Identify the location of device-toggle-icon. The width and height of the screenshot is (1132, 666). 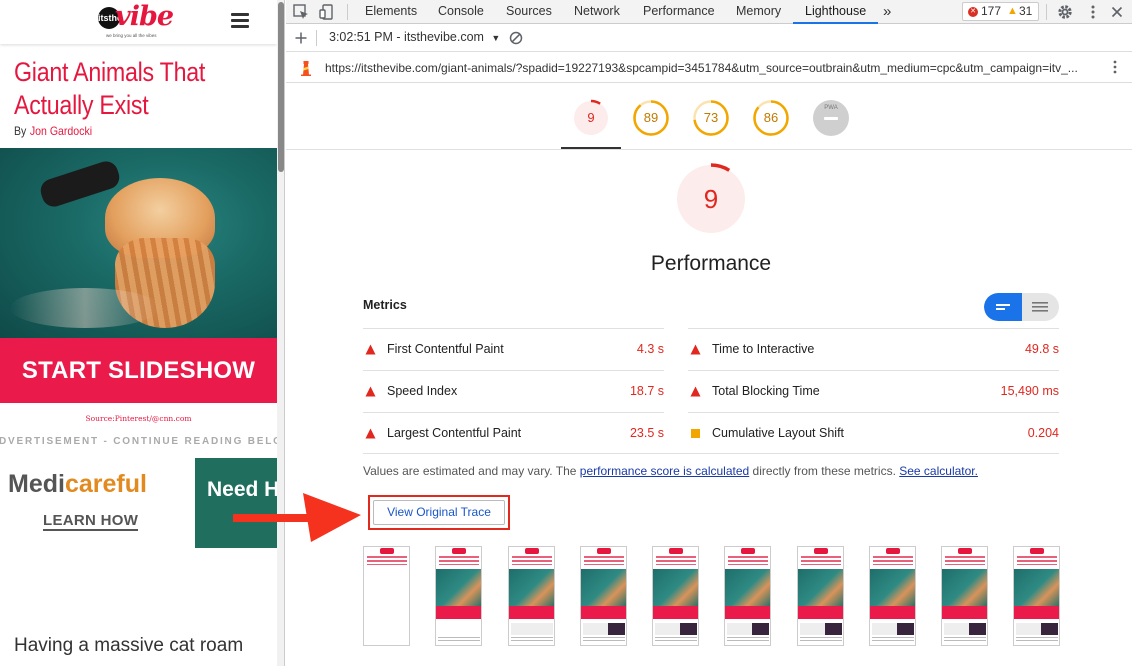
(327, 12).